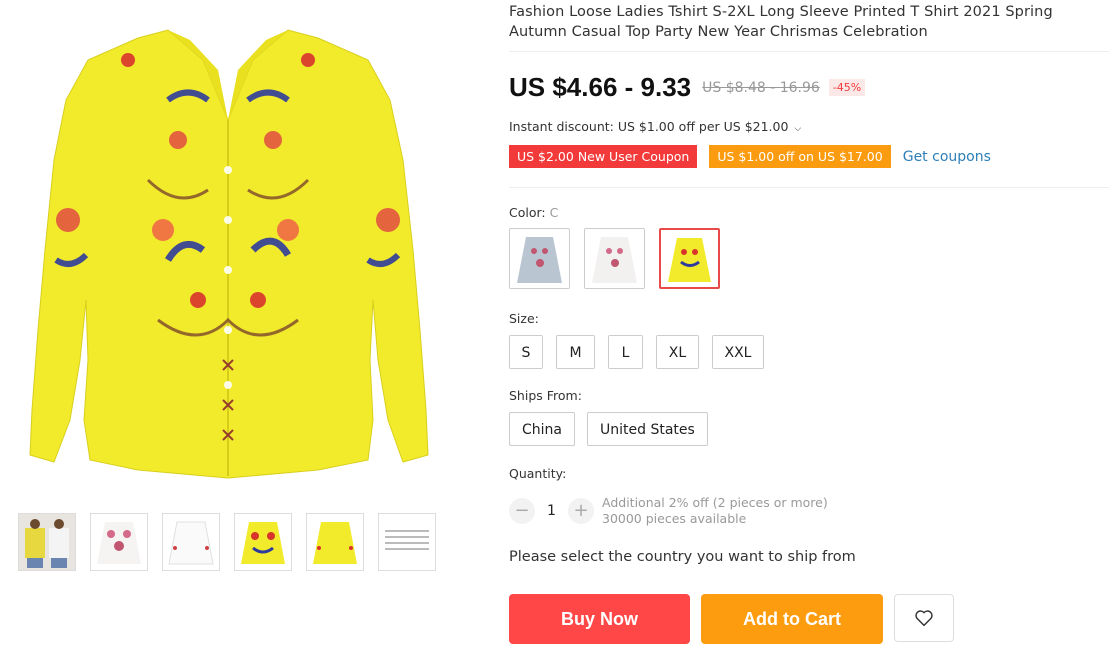  What do you see at coordinates (263, 542) in the screenshot?
I see `thumbnail-yellow-print` at bounding box center [263, 542].